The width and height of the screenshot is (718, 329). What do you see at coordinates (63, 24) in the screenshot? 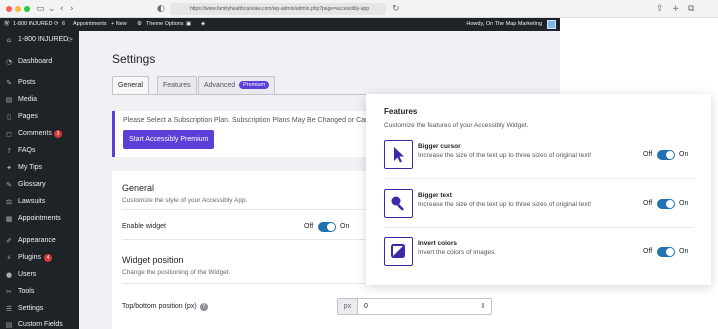
I see `updates-count: 6` at bounding box center [63, 24].